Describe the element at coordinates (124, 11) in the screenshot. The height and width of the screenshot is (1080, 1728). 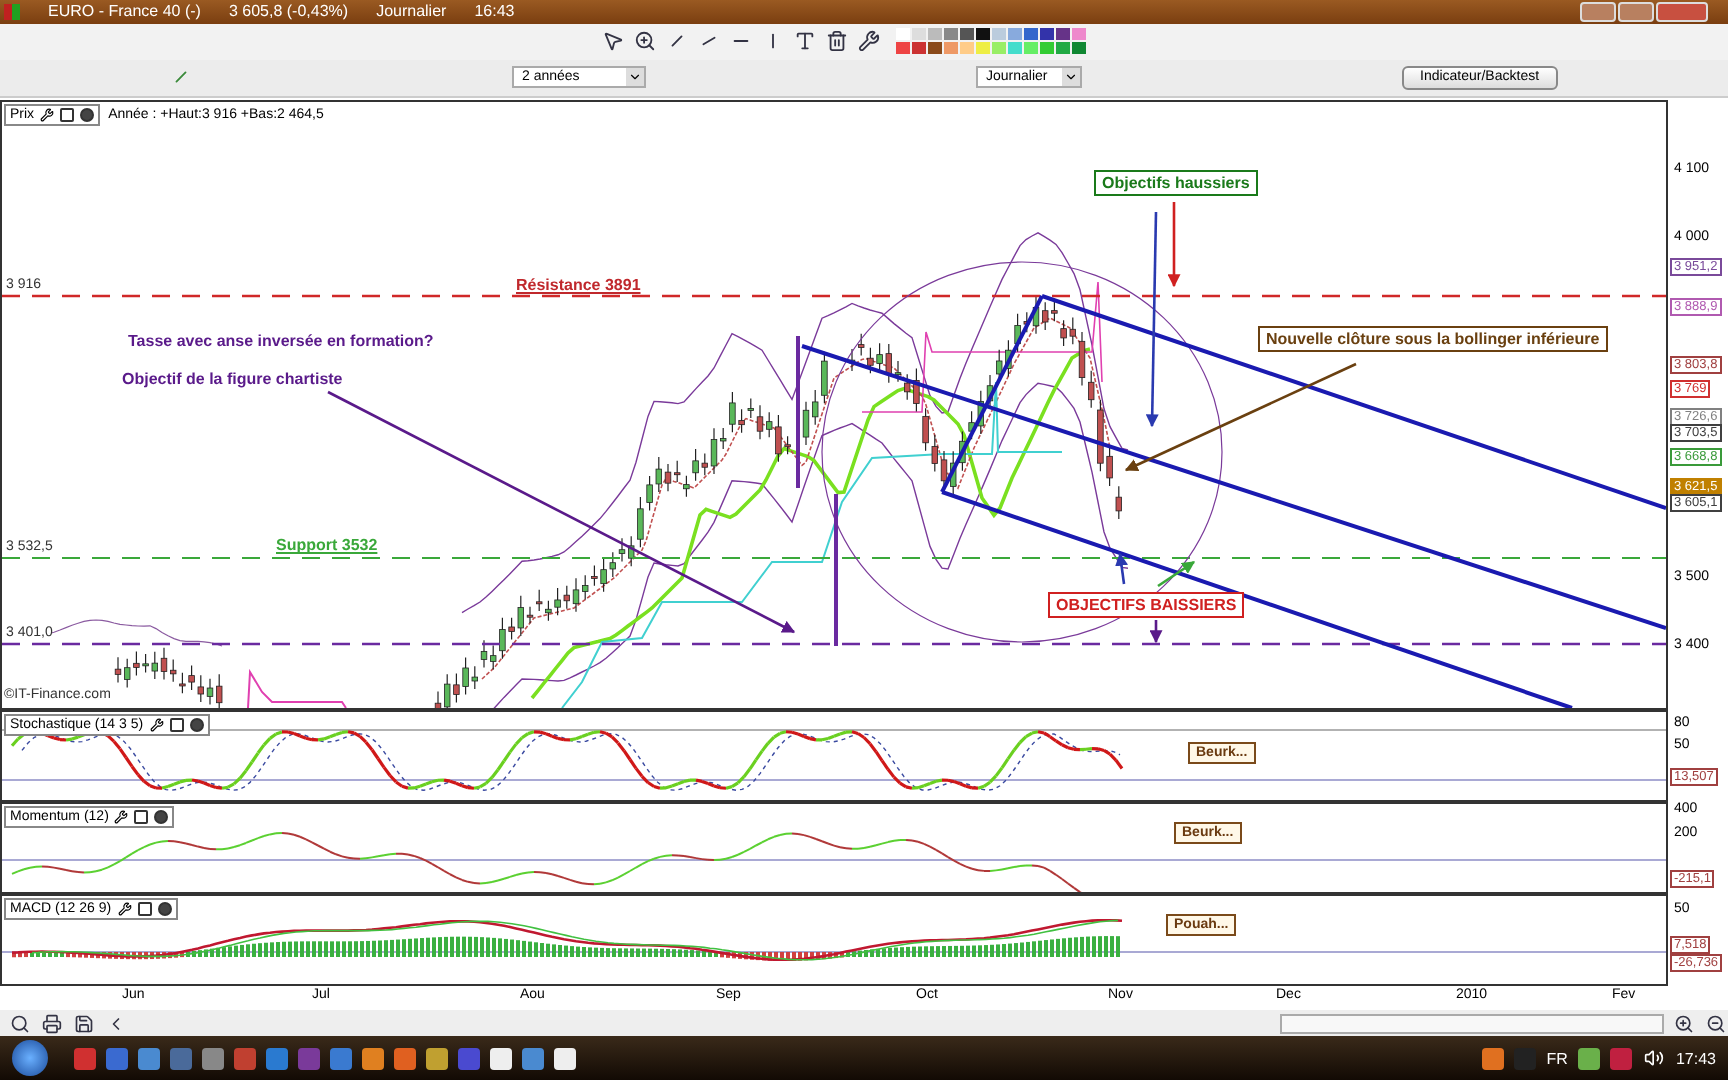
I see `window-title: EURO - France 40 (-)` at that location.